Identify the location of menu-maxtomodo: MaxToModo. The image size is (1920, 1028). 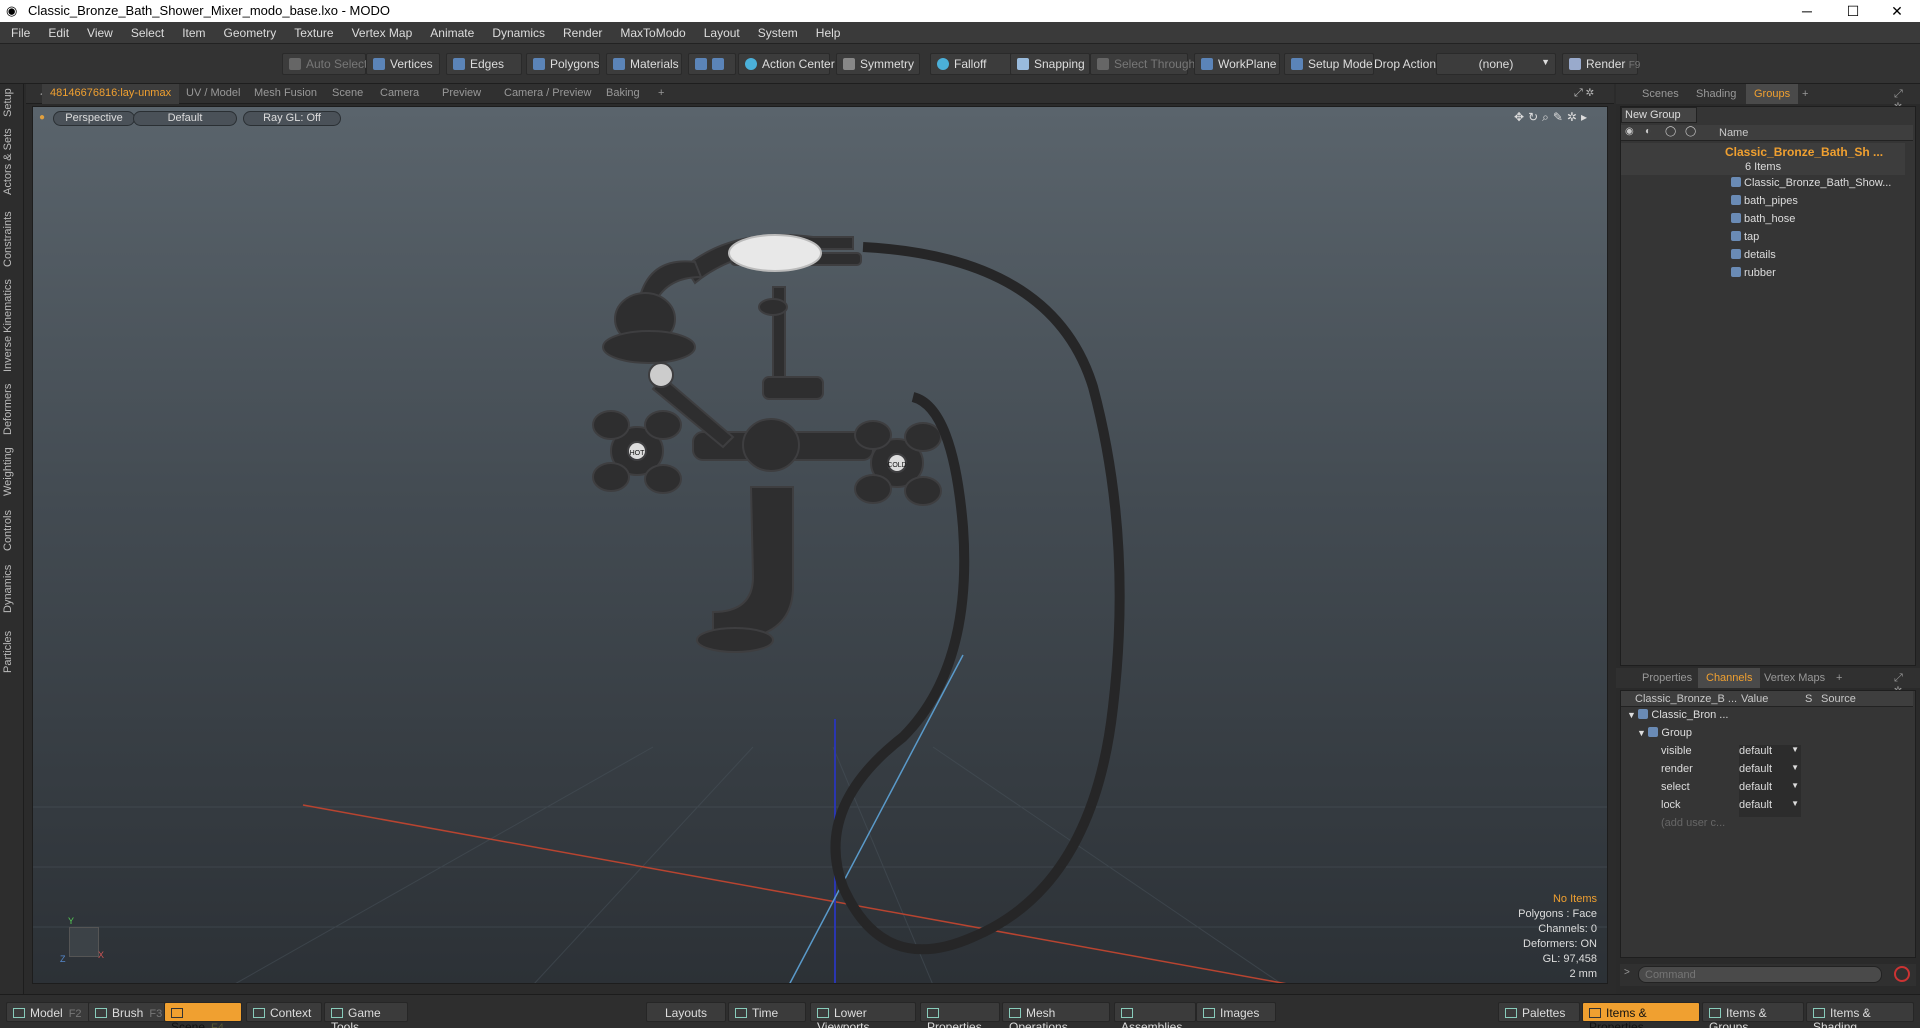
(650, 33).